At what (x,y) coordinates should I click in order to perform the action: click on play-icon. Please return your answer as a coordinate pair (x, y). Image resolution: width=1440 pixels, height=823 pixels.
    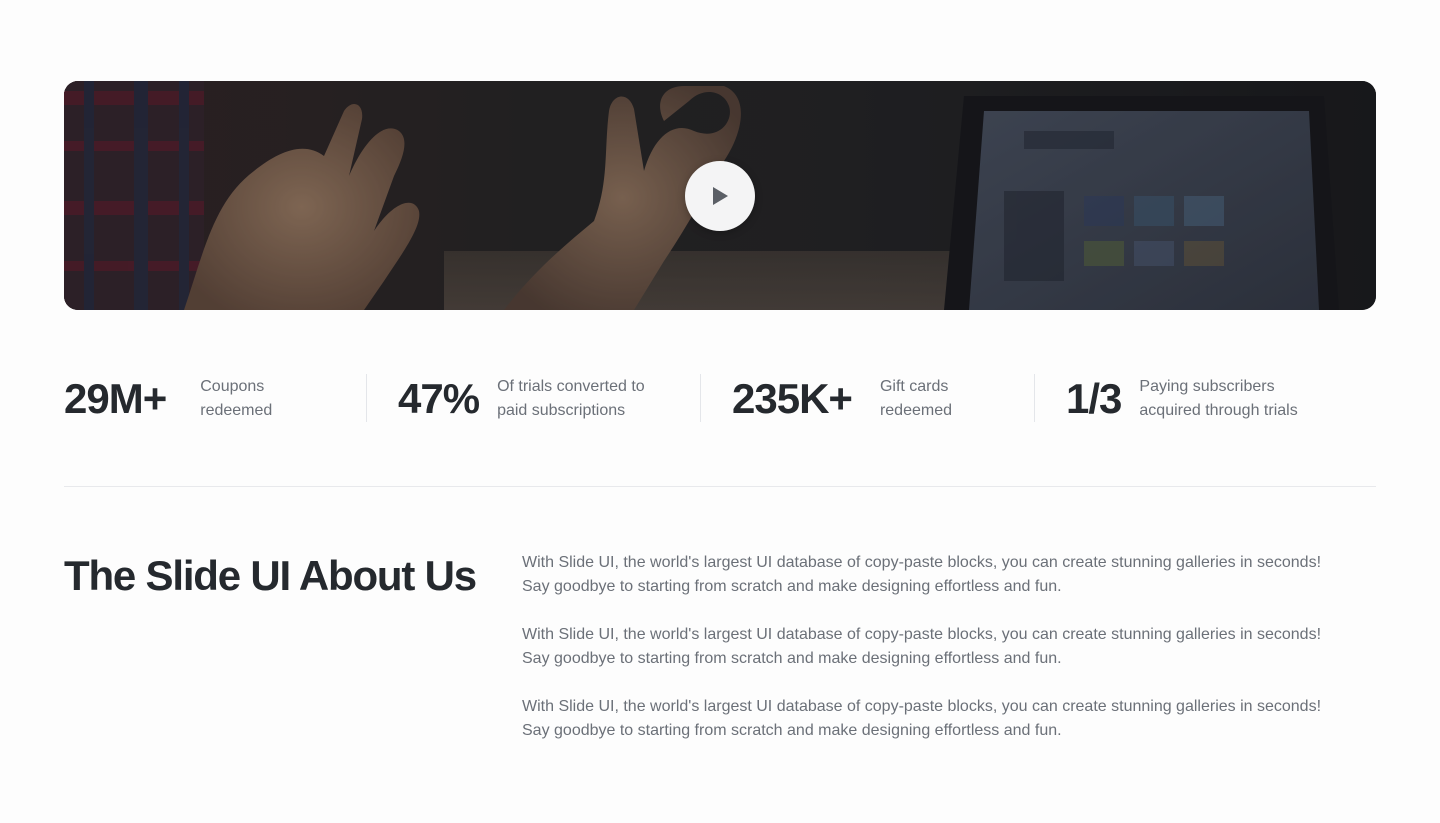
    Looking at the image, I should click on (720, 196).